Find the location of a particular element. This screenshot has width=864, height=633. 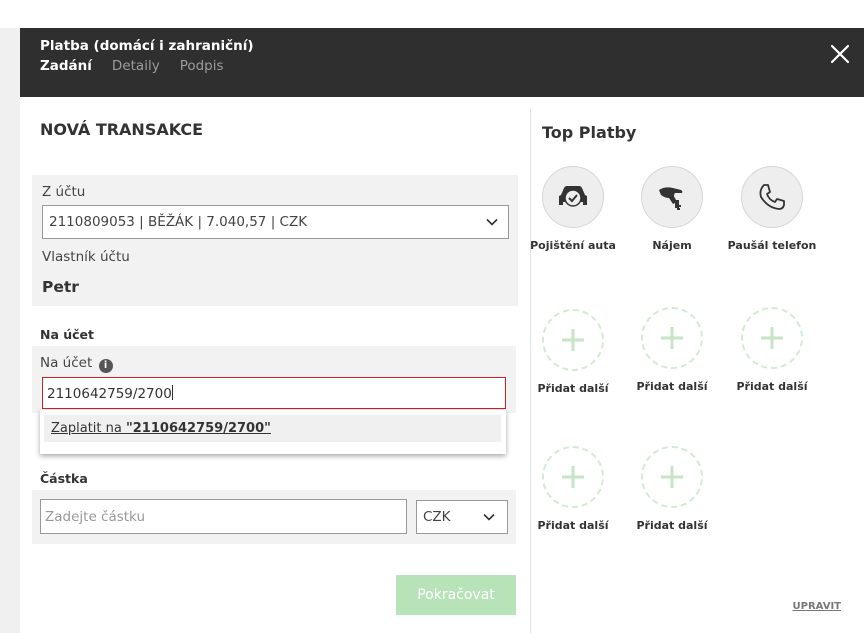

top-payment-label: Pojištění auta is located at coordinates (573, 245).